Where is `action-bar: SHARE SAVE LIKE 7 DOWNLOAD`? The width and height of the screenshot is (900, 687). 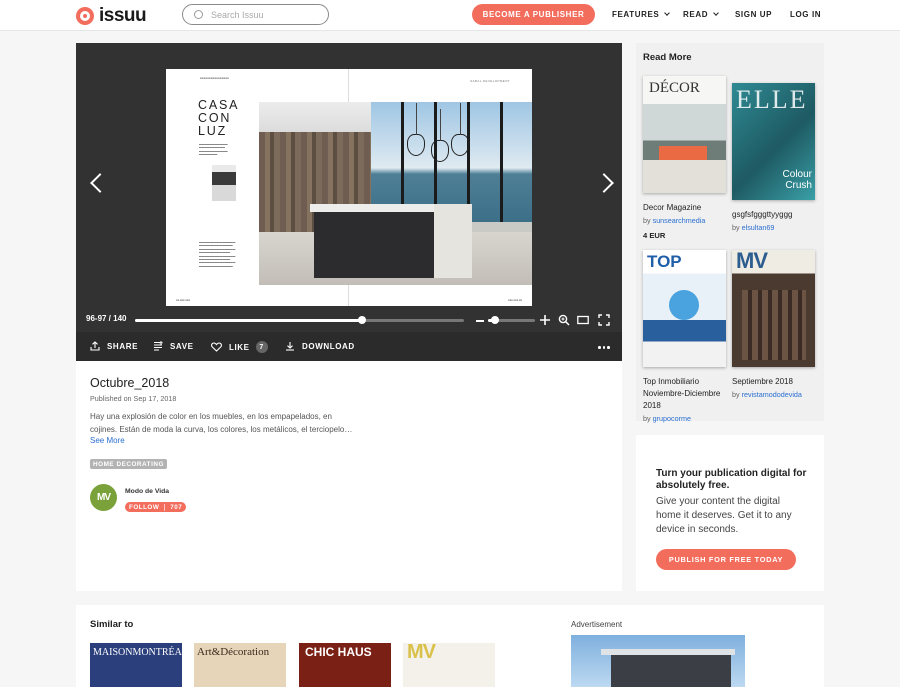 action-bar: SHARE SAVE LIKE 7 DOWNLOAD is located at coordinates (349, 346).